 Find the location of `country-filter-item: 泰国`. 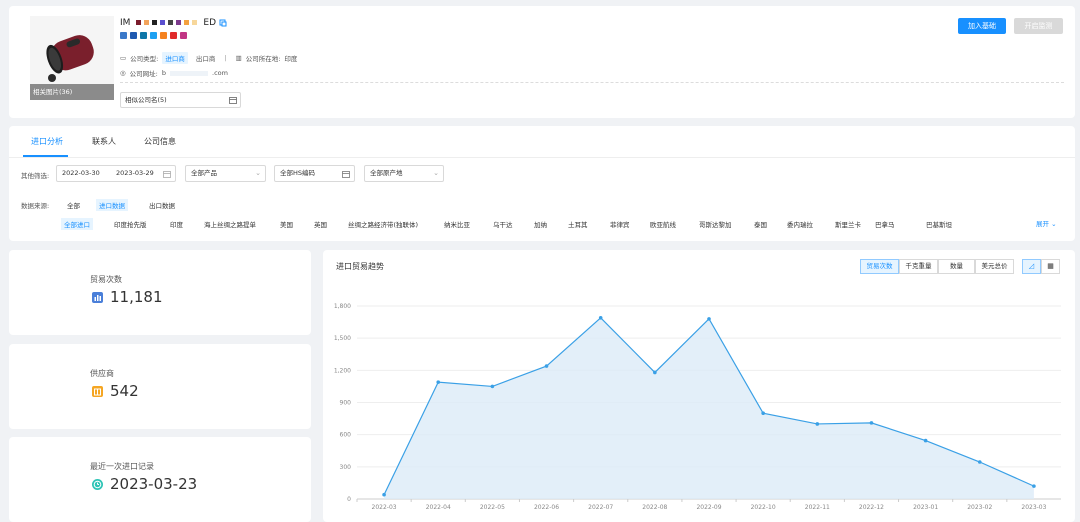

country-filter-item: 泰国 is located at coordinates (760, 224).